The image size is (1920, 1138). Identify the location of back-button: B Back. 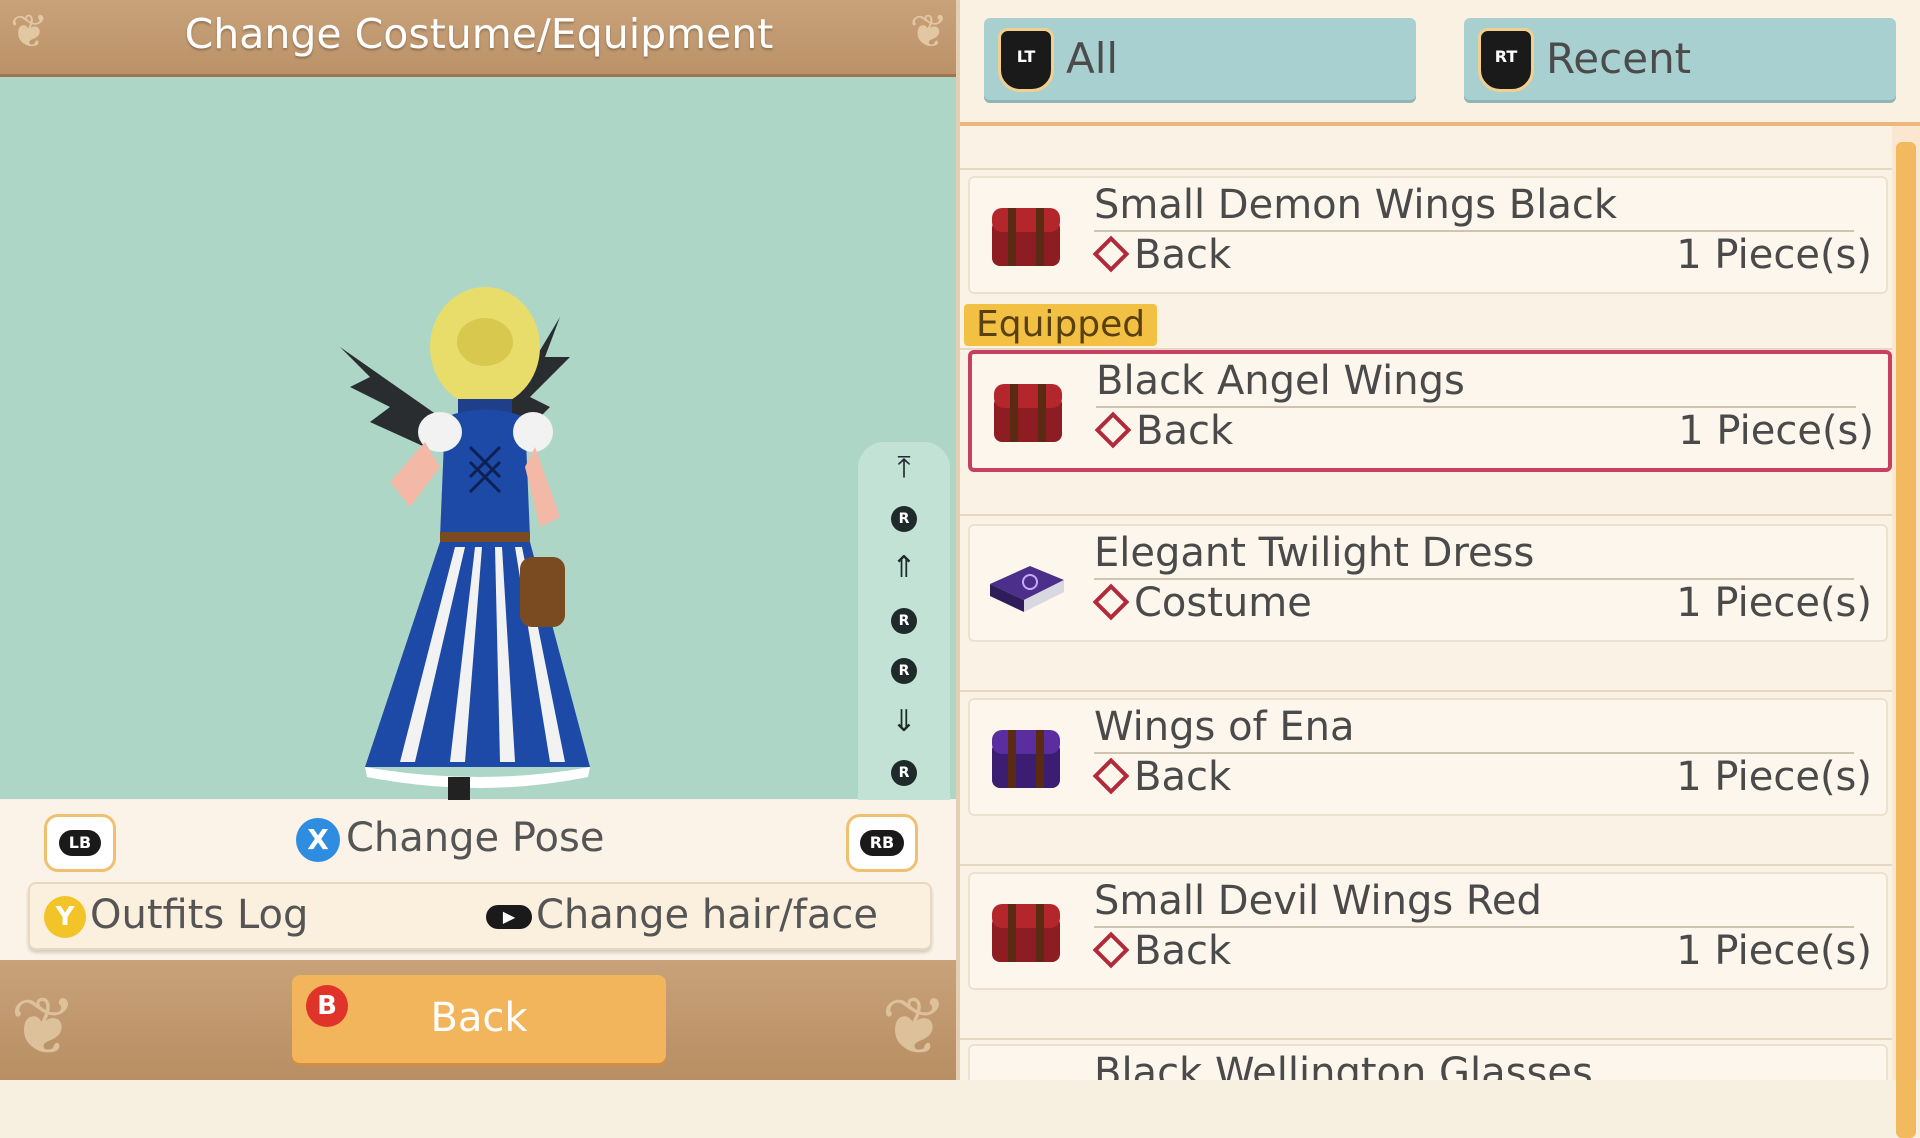
(479, 1019).